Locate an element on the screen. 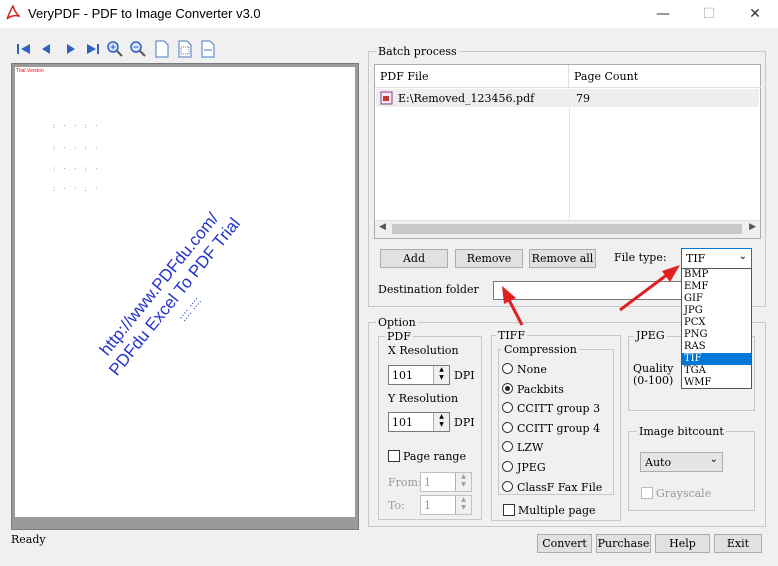 This screenshot has height=566, width=778. x-dpi-label: DPI is located at coordinates (464, 375).